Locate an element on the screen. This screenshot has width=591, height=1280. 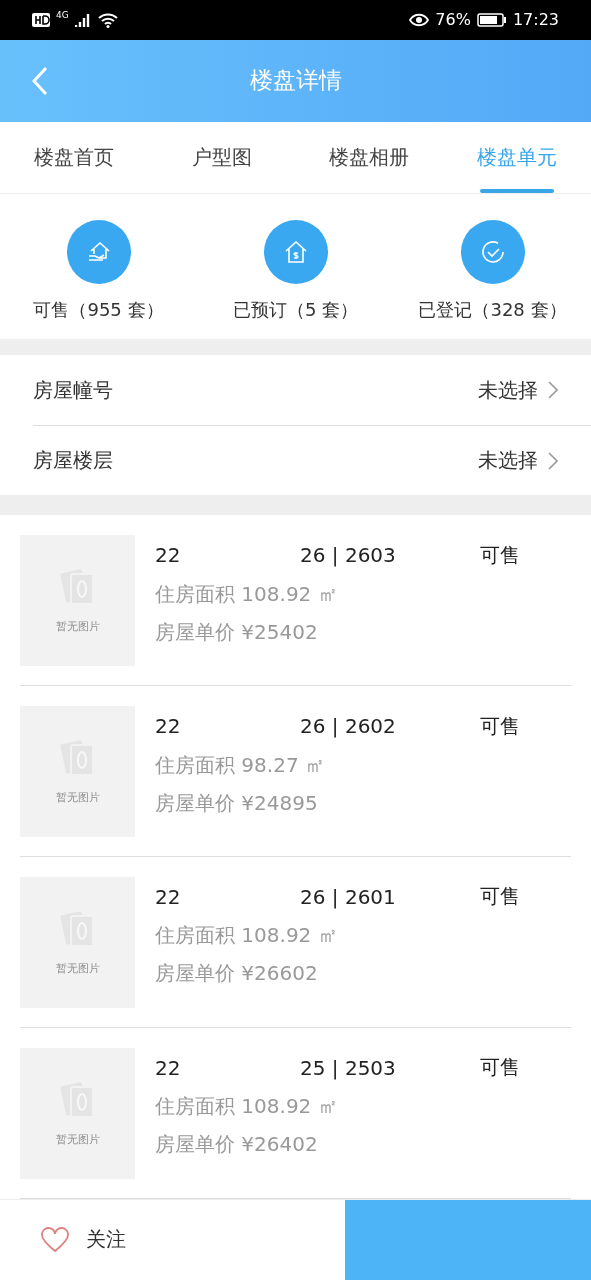
back-icon is located at coordinates (40, 80).